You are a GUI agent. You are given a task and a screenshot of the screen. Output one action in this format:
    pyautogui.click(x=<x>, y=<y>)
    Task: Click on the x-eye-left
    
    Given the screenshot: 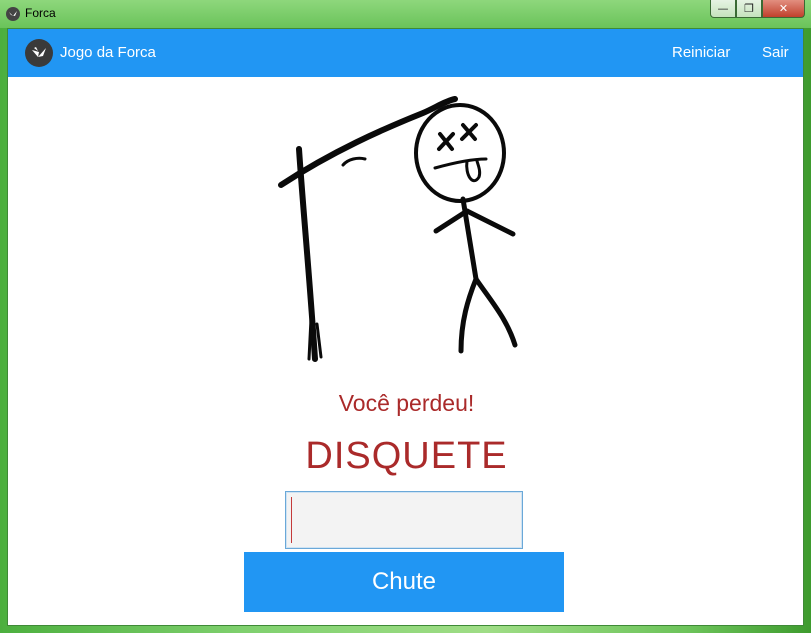 What is the action you would take?
    pyautogui.click(x=446, y=141)
    